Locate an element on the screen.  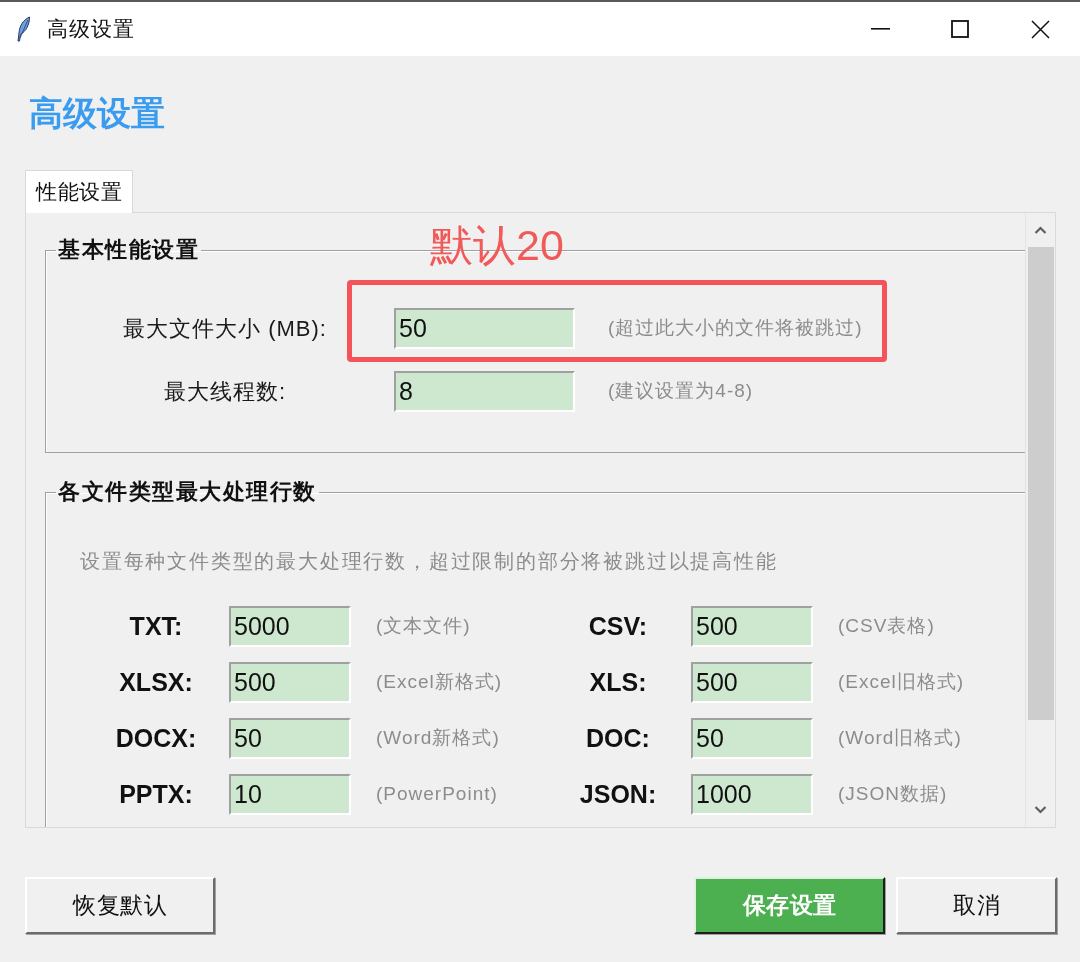
close-icon is located at coordinates (1040, 29).